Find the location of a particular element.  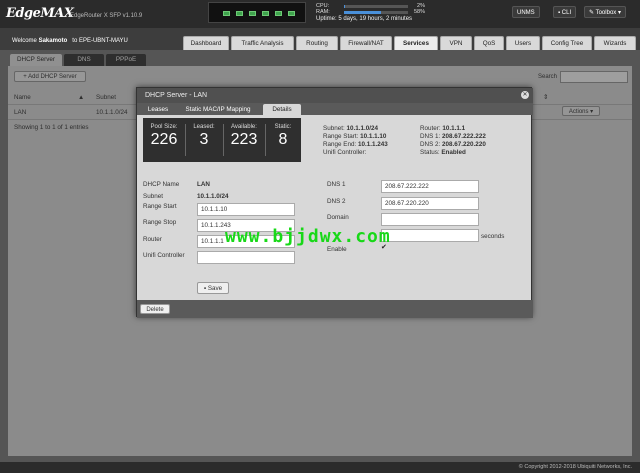

dns2-label: DNS 2 is located at coordinates (336, 201).